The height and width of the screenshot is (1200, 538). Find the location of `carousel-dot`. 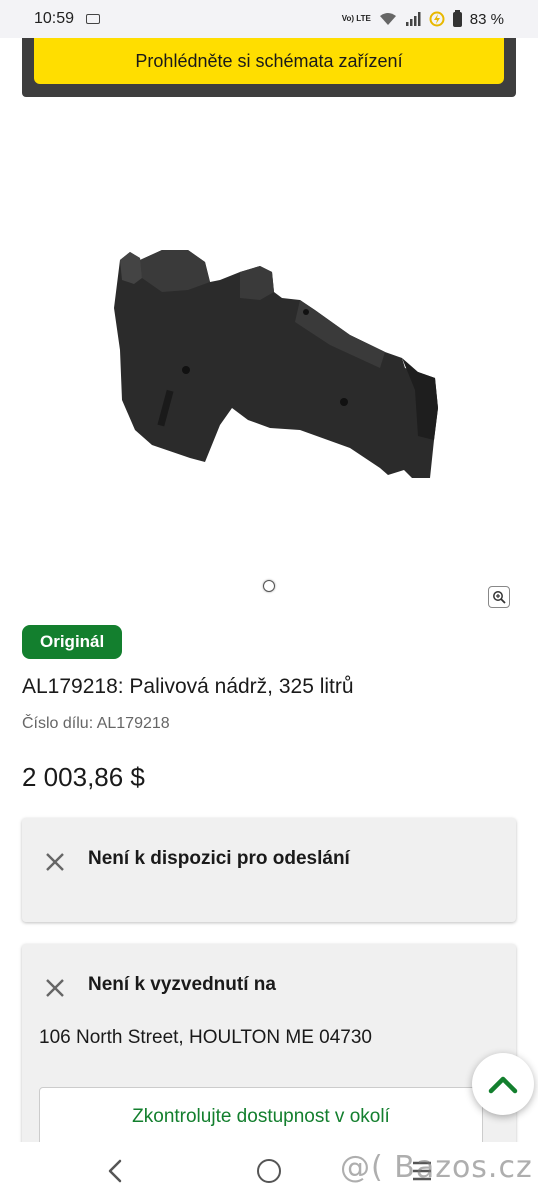

carousel-dot is located at coordinates (269, 586).